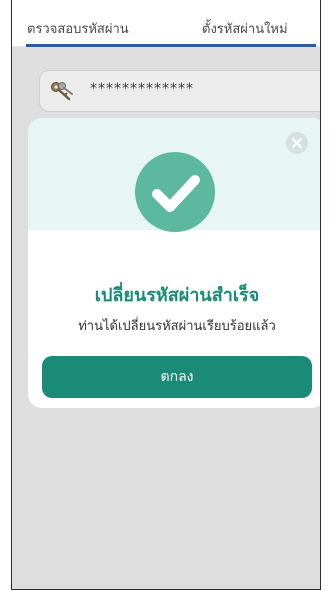 The image size is (333, 591). I want to click on password-field: *************, so click(179, 91).